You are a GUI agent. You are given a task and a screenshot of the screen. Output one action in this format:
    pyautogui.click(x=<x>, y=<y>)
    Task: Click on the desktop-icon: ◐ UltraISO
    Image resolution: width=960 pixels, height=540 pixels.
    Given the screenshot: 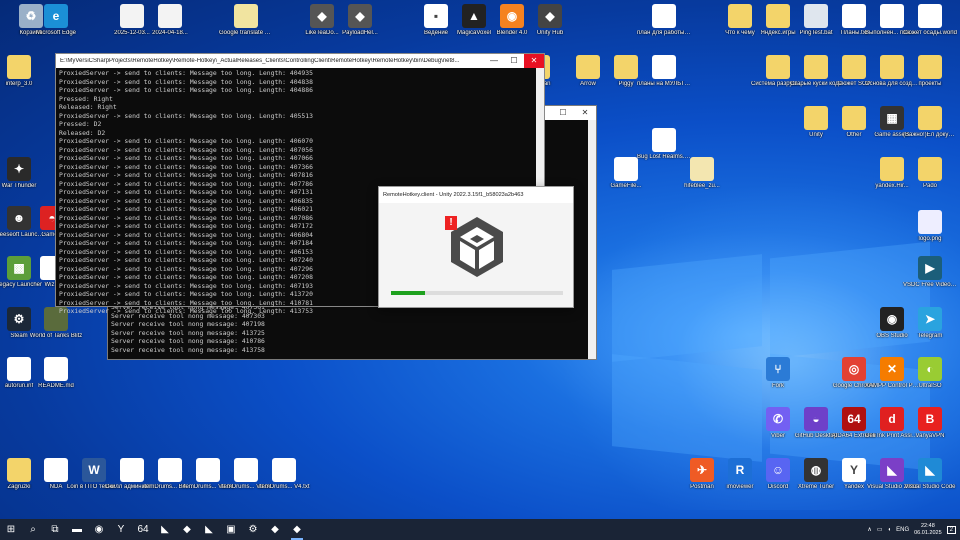 What is the action you would take?
    pyautogui.click(x=930, y=373)
    